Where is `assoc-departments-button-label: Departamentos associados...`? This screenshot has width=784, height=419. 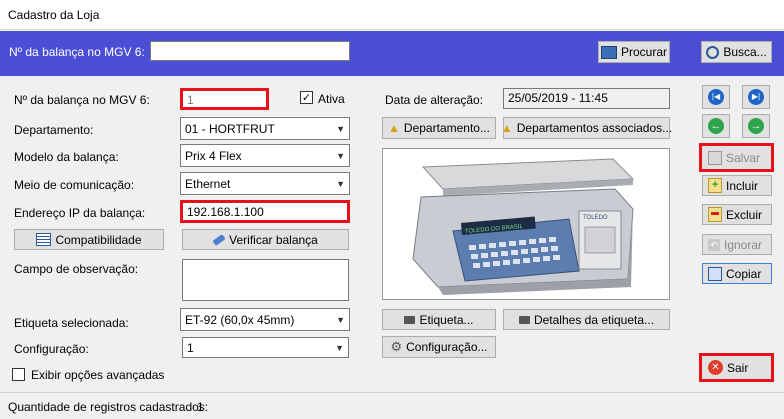
assoc-departments-button-label: Departamentos associados... is located at coordinates (594, 128).